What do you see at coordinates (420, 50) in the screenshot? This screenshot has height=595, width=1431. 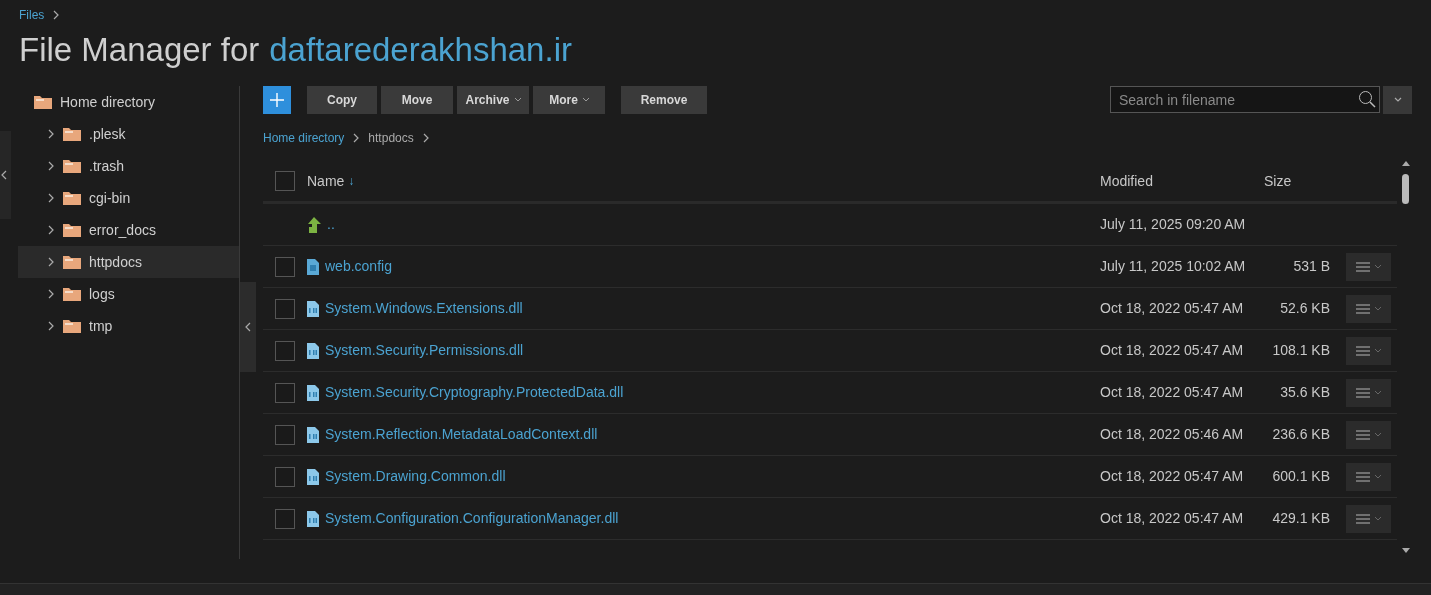 I see `domain-link: daftarederakhshan.ir` at bounding box center [420, 50].